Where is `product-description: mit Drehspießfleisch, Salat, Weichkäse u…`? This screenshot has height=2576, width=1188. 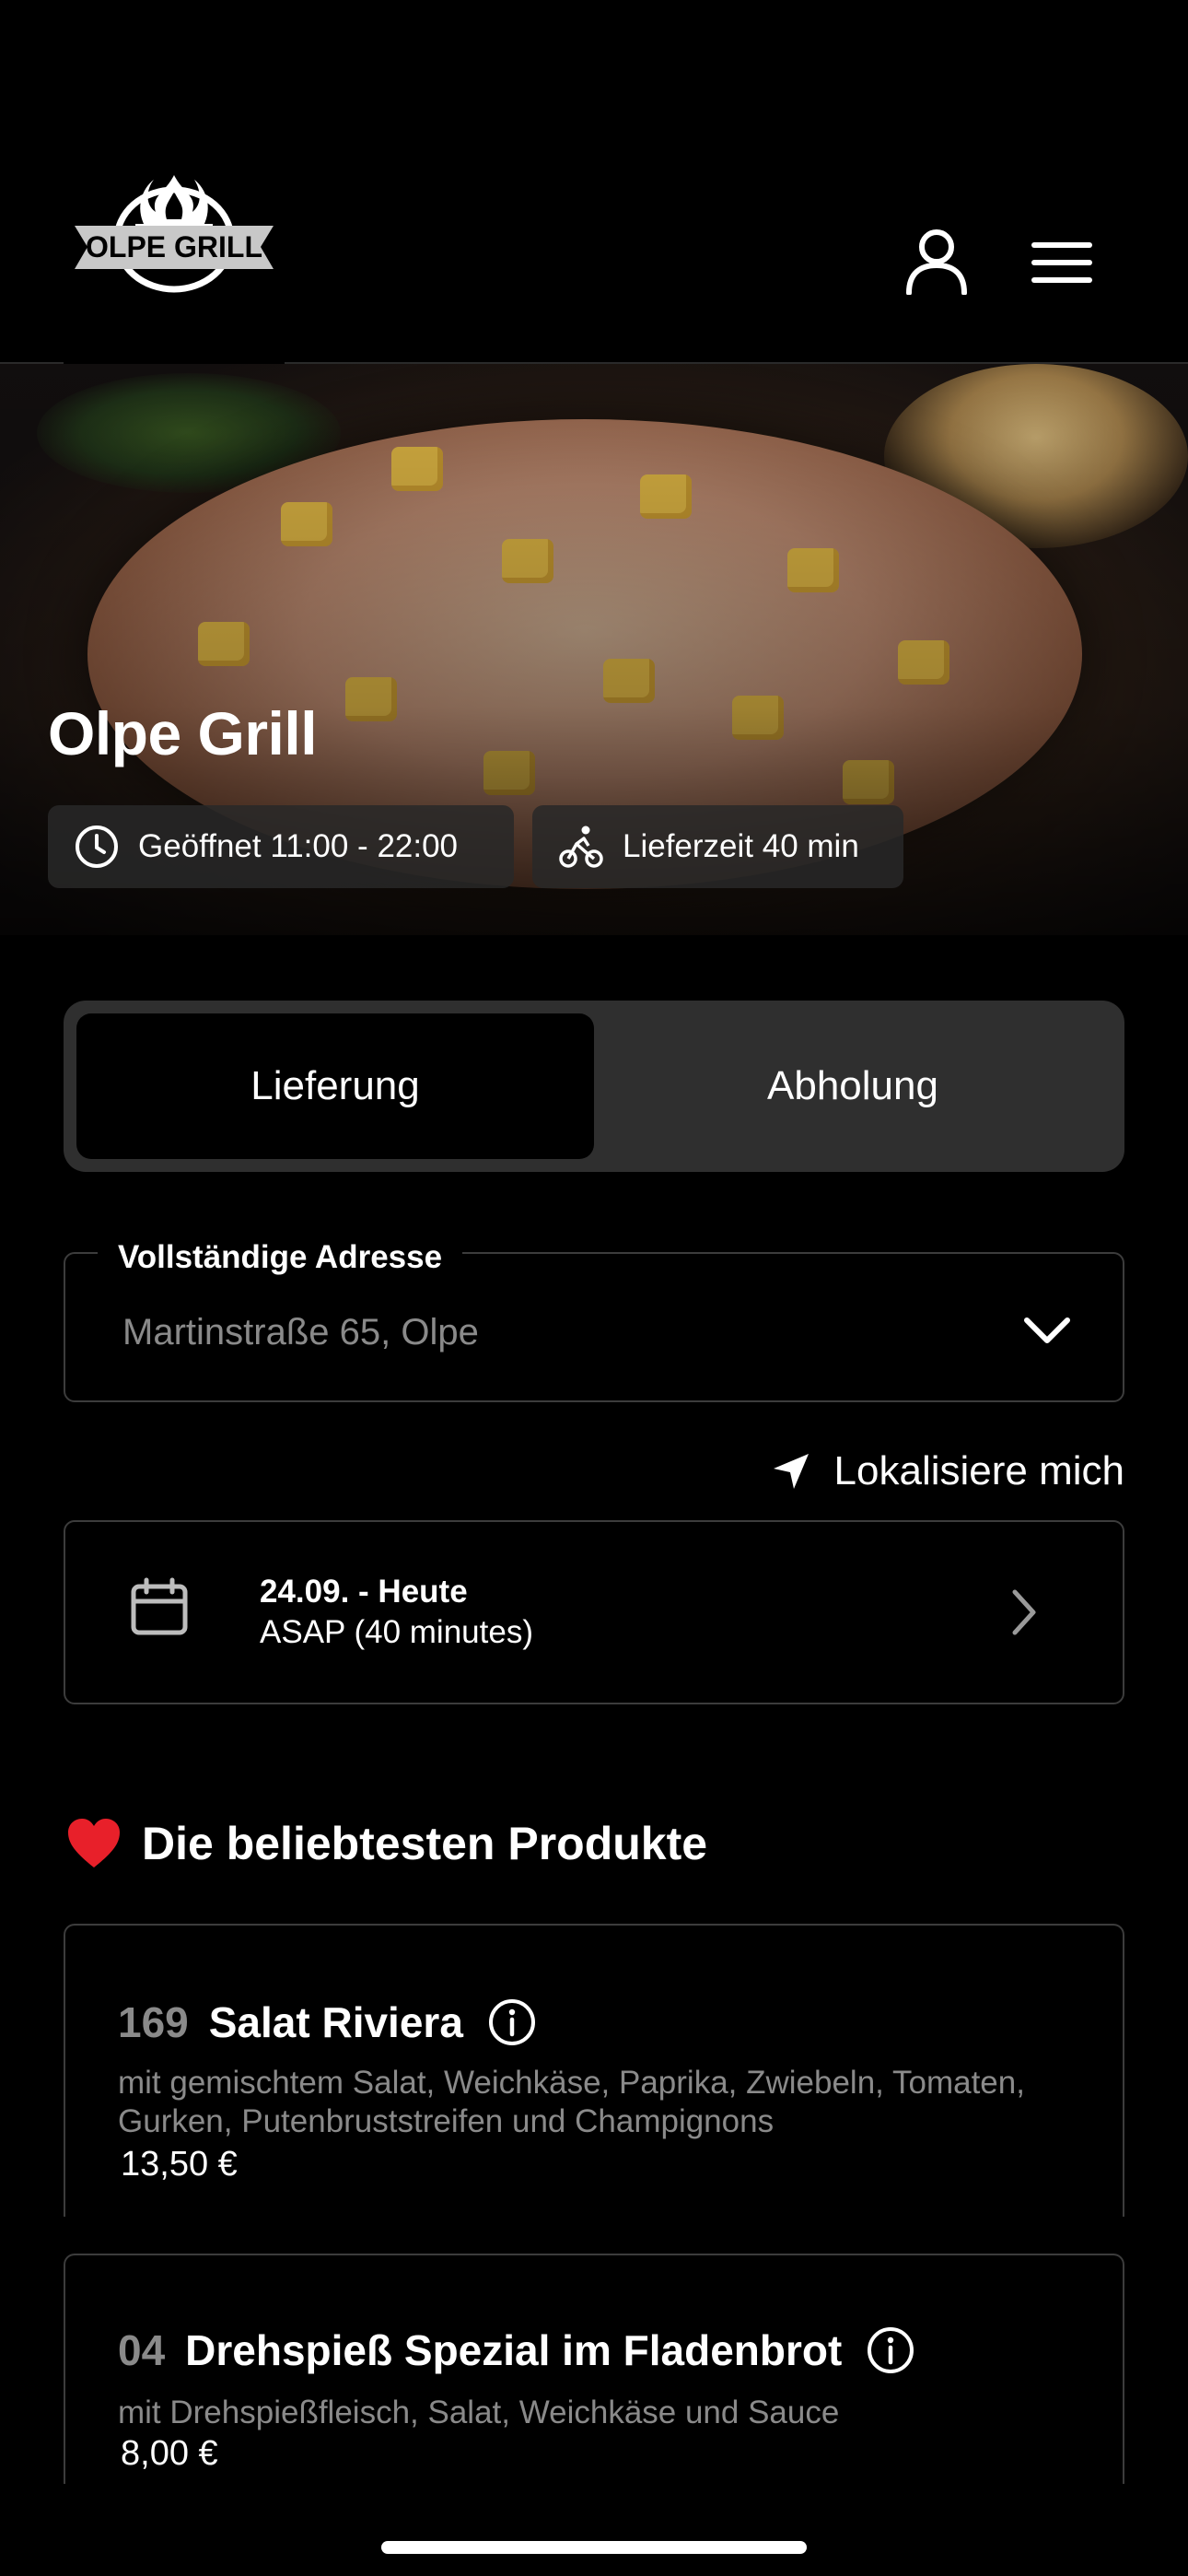
product-description: mit Drehspießfleisch, Salat, Weichkäse u… is located at coordinates (479, 2412).